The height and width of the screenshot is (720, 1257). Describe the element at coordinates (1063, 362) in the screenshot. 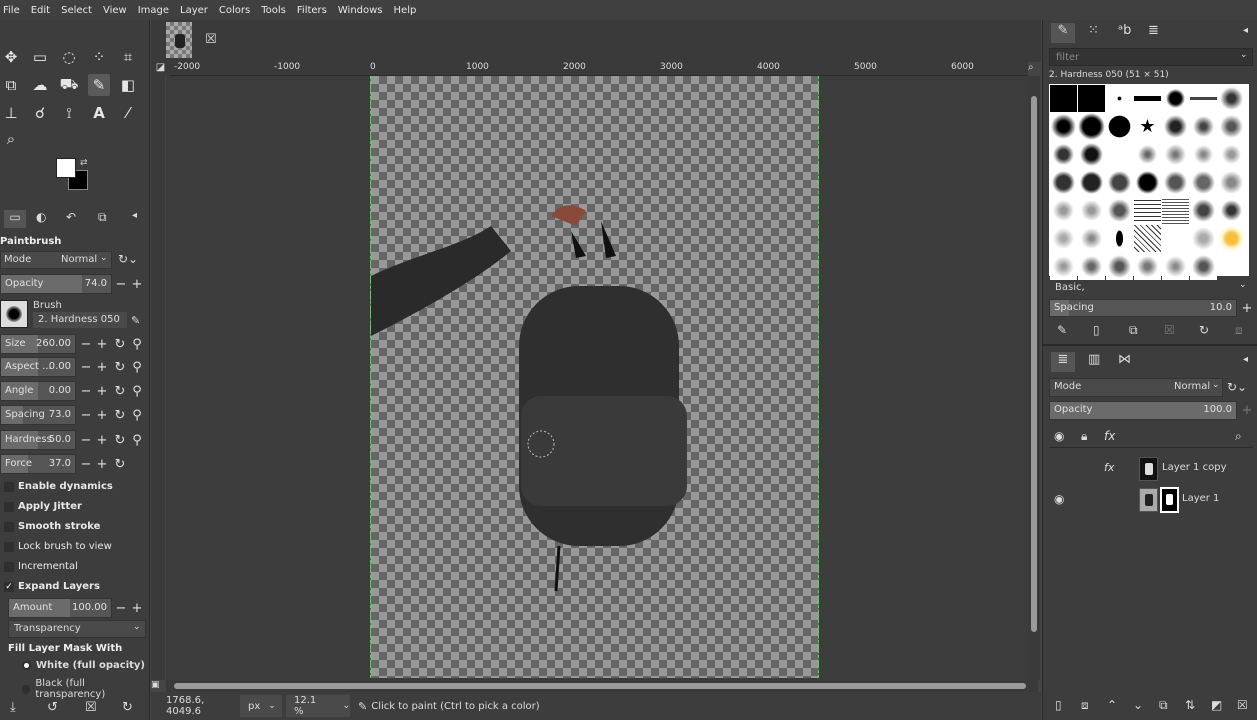

I see `layers-tab-icon: ≣` at that location.